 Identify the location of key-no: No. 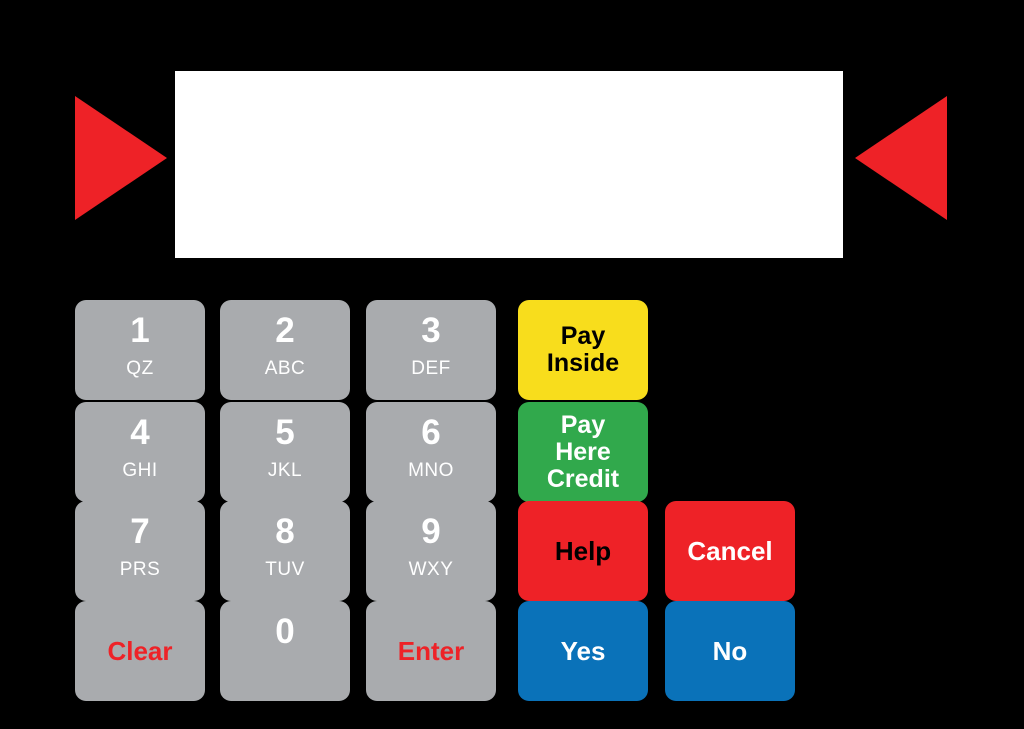
(730, 651).